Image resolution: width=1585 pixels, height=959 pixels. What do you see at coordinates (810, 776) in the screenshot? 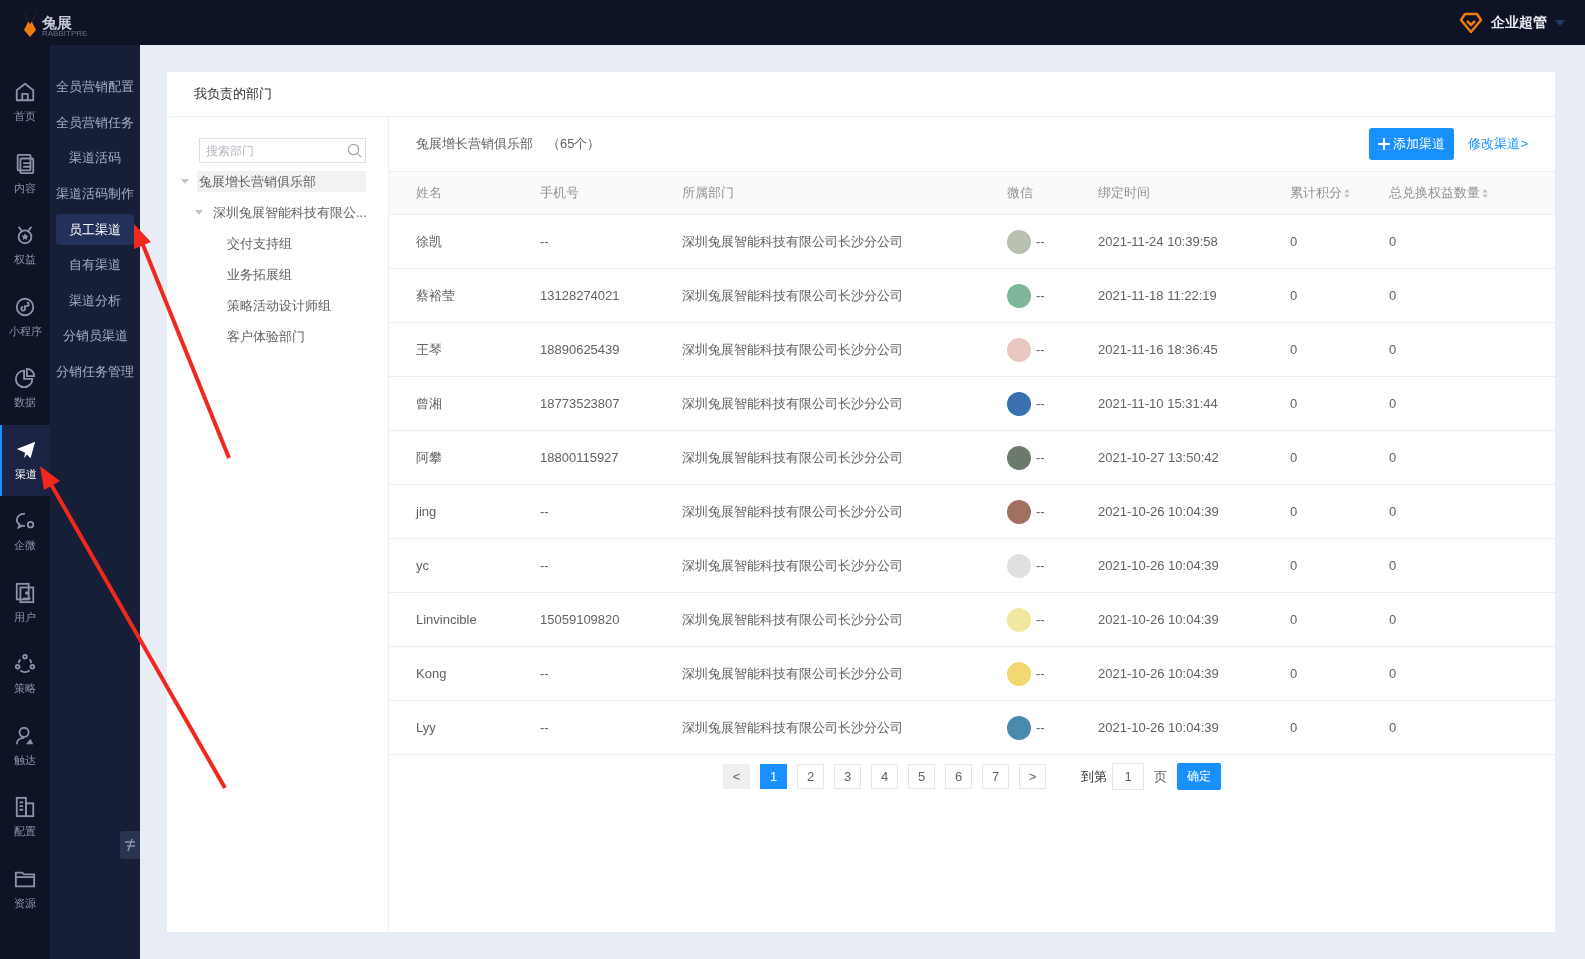
I see `page-button: 2` at bounding box center [810, 776].